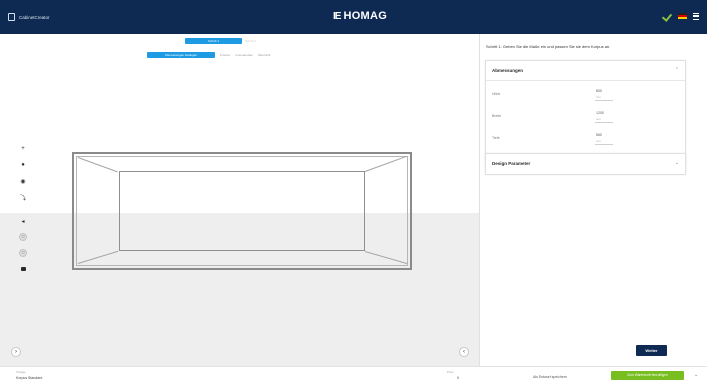 Image resolution: width=707 pixels, height=383 pixels. Describe the element at coordinates (337, 16) in the screenshot. I see `logo-mark: IE` at that location.